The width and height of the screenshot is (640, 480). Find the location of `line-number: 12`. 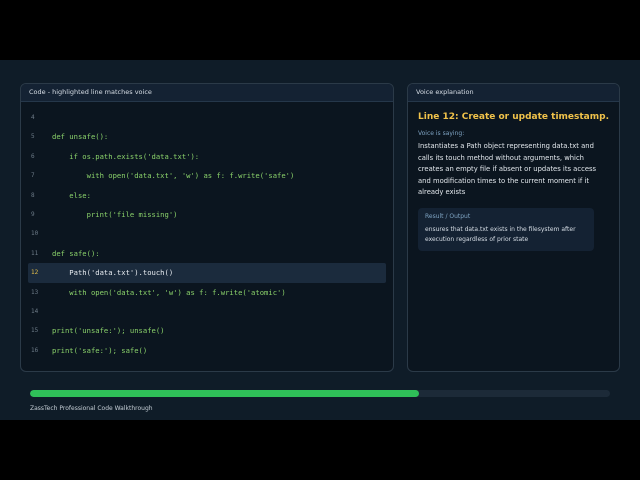

line-number: 12 is located at coordinates (35, 273).